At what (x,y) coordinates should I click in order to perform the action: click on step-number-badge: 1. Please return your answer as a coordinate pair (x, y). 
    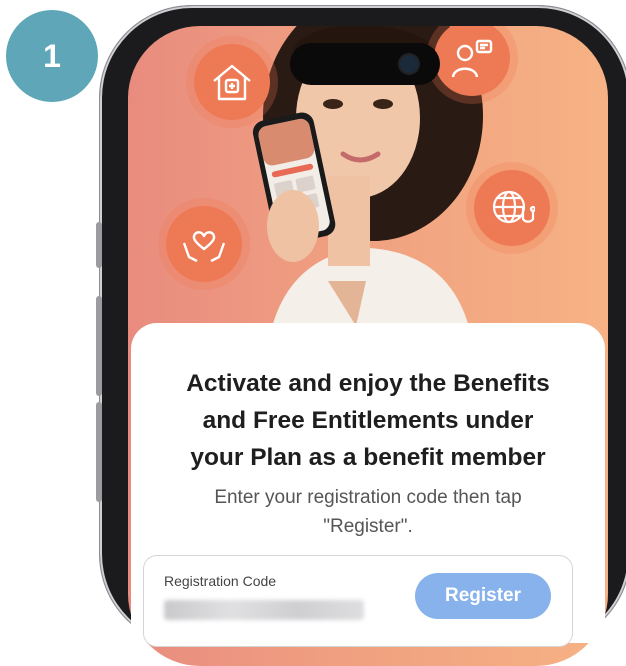
    Looking at the image, I should click on (52, 56).